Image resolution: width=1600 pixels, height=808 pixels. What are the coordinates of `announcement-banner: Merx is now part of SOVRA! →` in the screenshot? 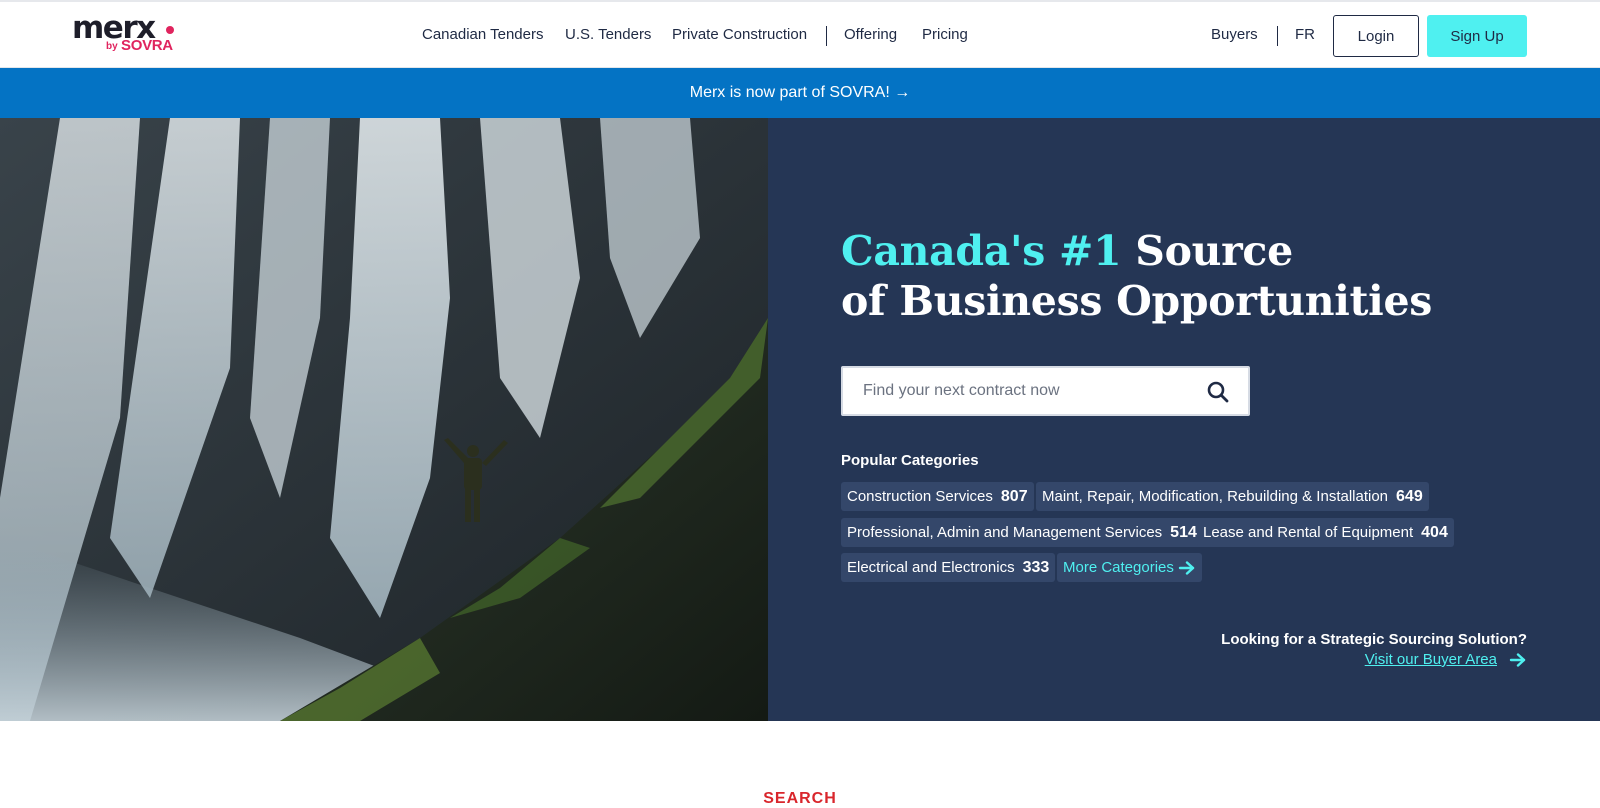 It's located at (800, 93).